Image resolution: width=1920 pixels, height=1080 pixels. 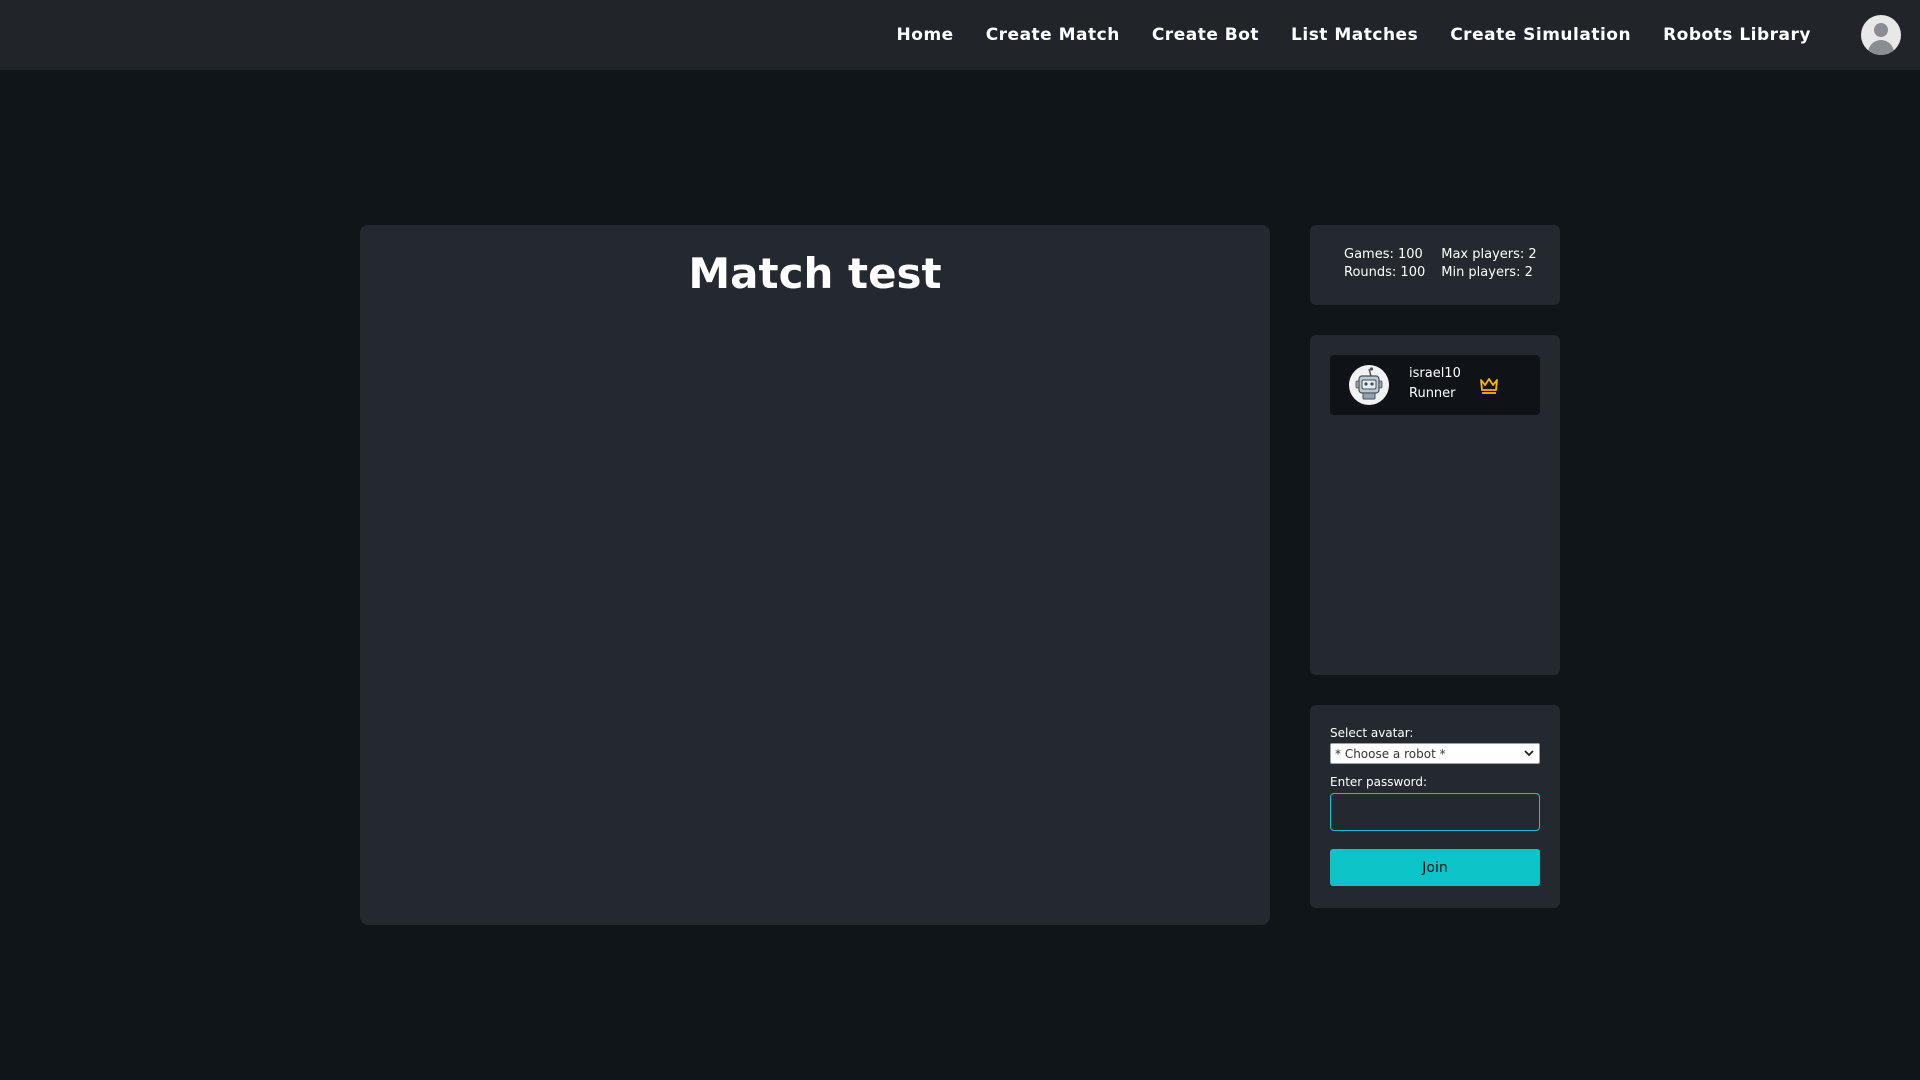 I want to click on avatar-body, so click(x=1881, y=47).